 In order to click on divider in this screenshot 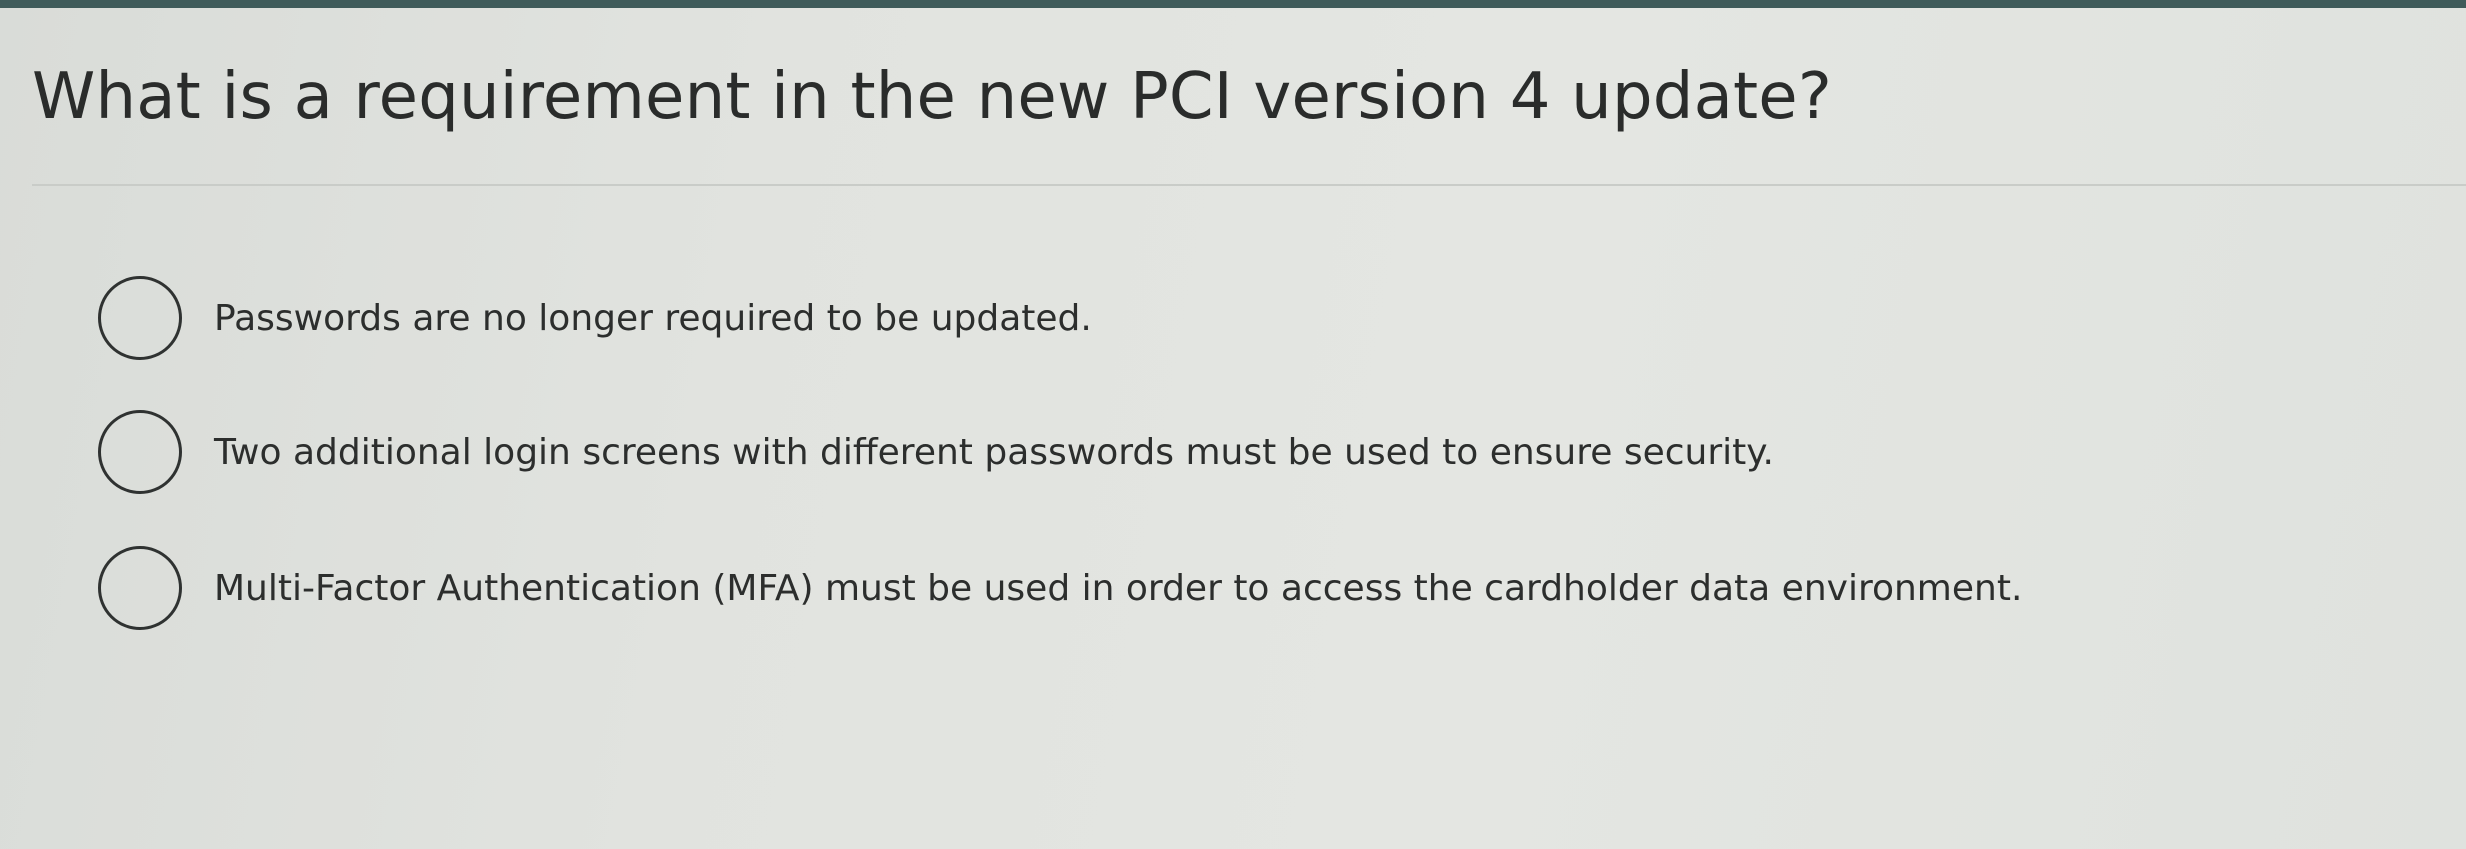, I will do `click(1249, 185)`.